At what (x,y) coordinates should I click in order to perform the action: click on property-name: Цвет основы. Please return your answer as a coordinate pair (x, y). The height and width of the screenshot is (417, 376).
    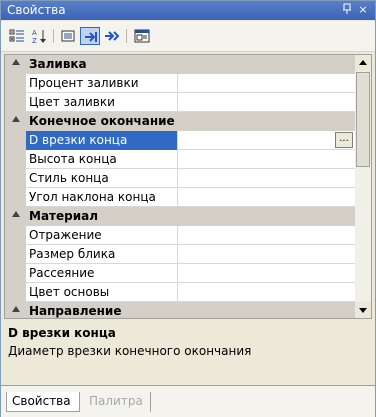
    Looking at the image, I should click on (69, 292).